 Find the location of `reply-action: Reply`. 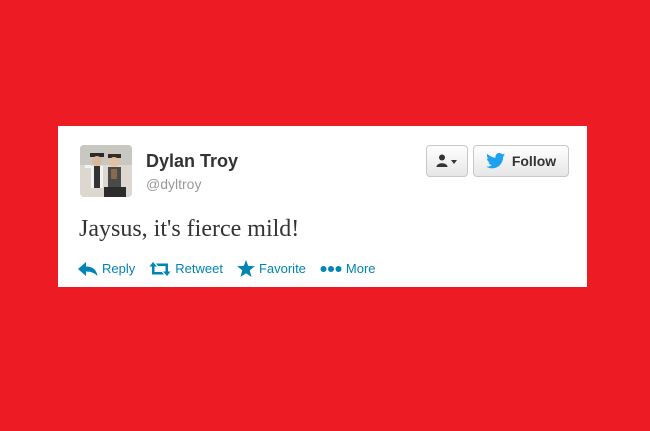

reply-action: Reply is located at coordinates (106, 268).